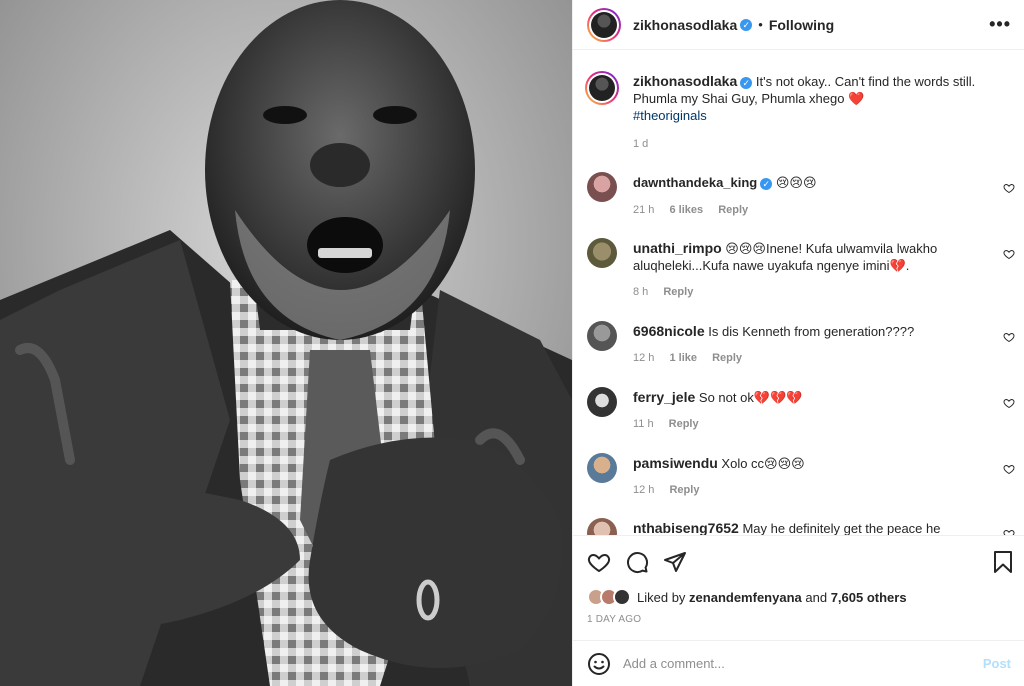 This screenshot has height=686, width=1024. I want to click on caption-avatar, so click(602, 88).